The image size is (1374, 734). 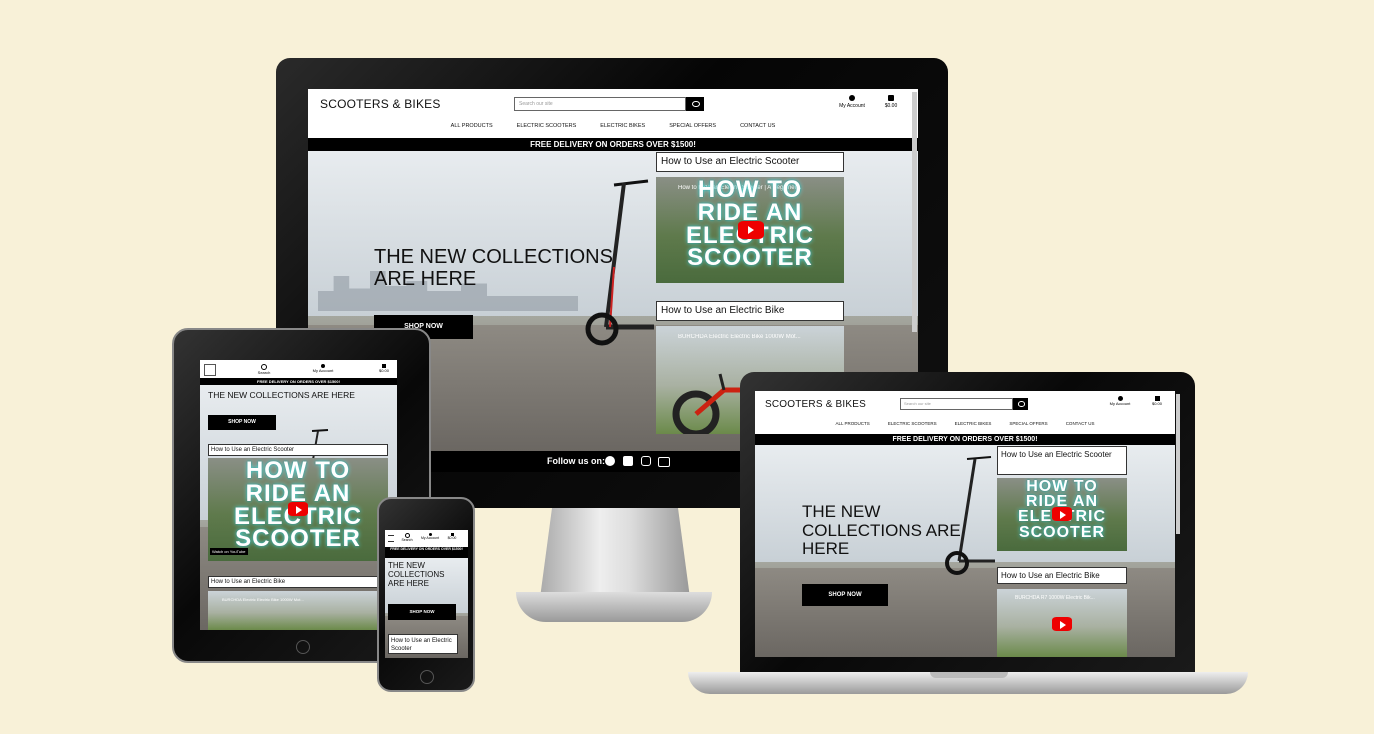 I want to click on phone-hero-title: THE NEW COLLECTIONS ARE HERE, so click(x=416, y=574).